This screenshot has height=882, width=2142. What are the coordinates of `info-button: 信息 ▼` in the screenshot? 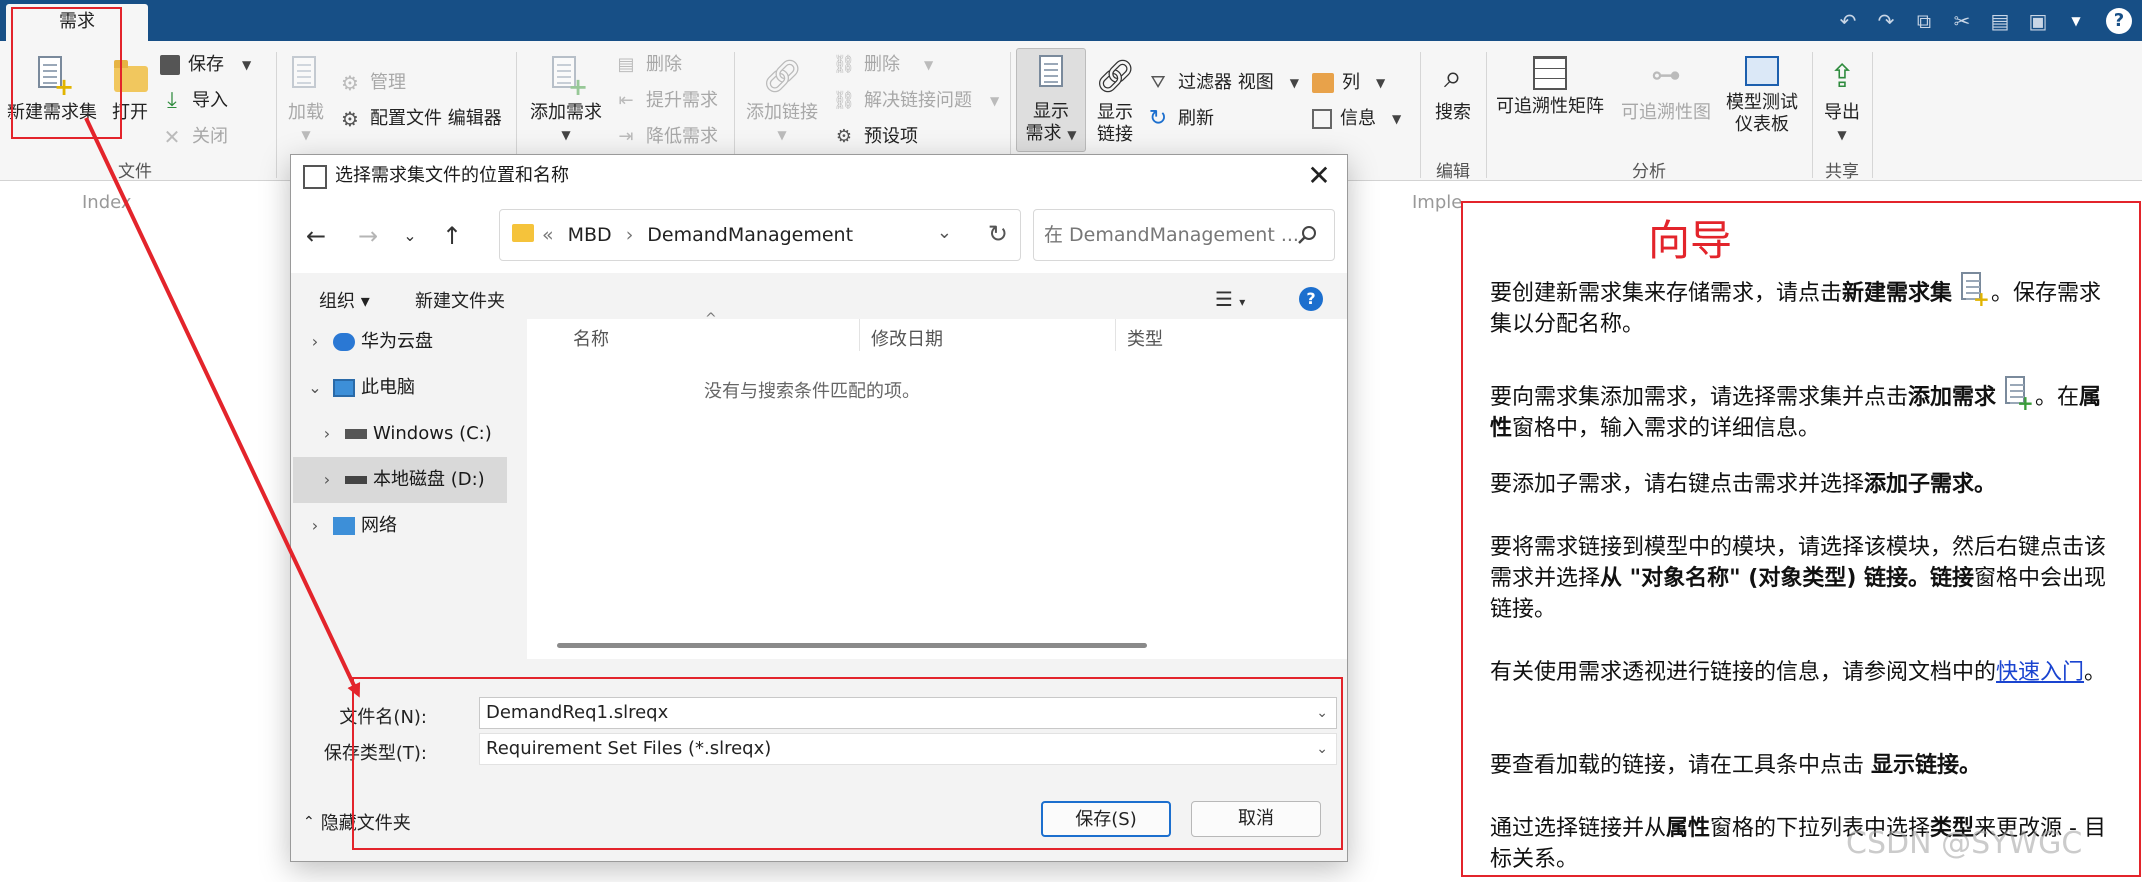 It's located at (1356, 119).